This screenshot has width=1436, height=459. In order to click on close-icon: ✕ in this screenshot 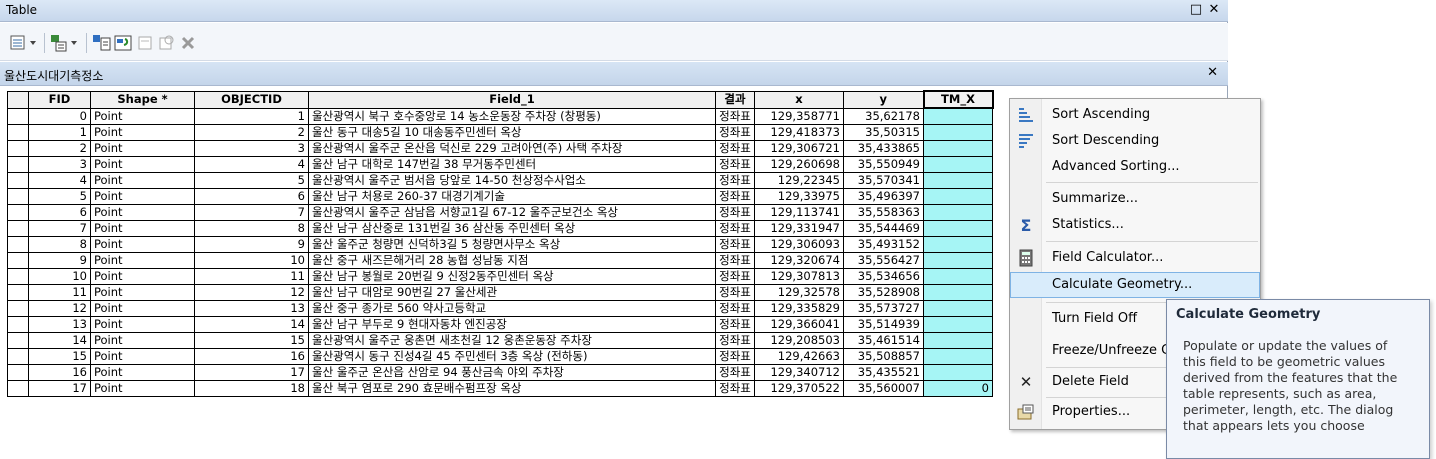, I will do `click(1214, 9)`.